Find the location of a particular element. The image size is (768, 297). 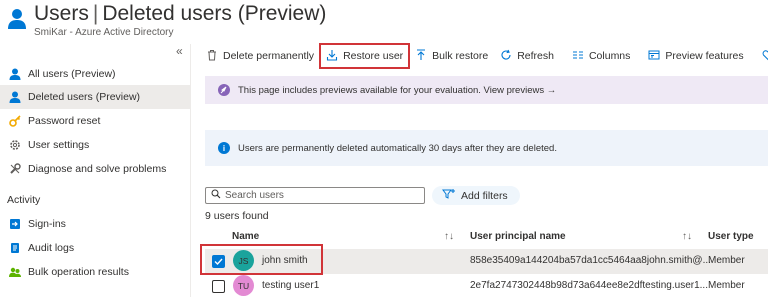

page-title-sub: Deleted users (Preview) is located at coordinates (214, 13).